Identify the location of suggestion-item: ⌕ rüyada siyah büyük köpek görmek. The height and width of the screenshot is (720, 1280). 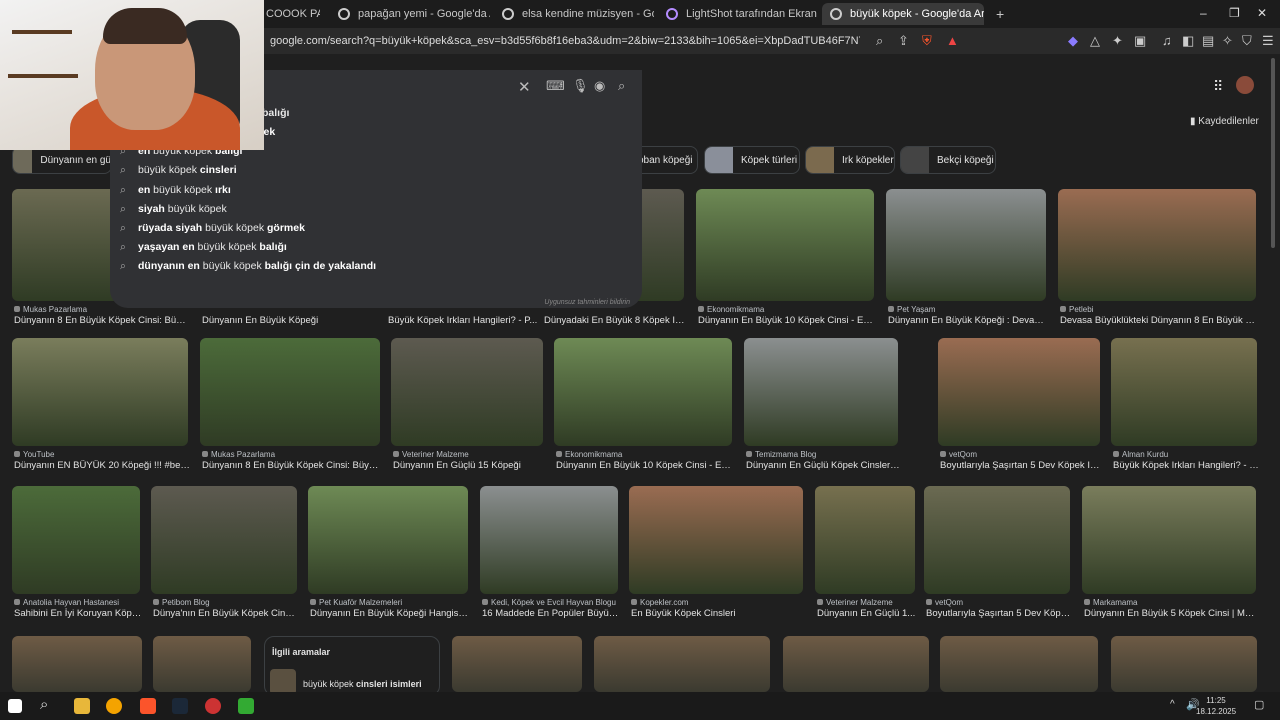
(212, 228).